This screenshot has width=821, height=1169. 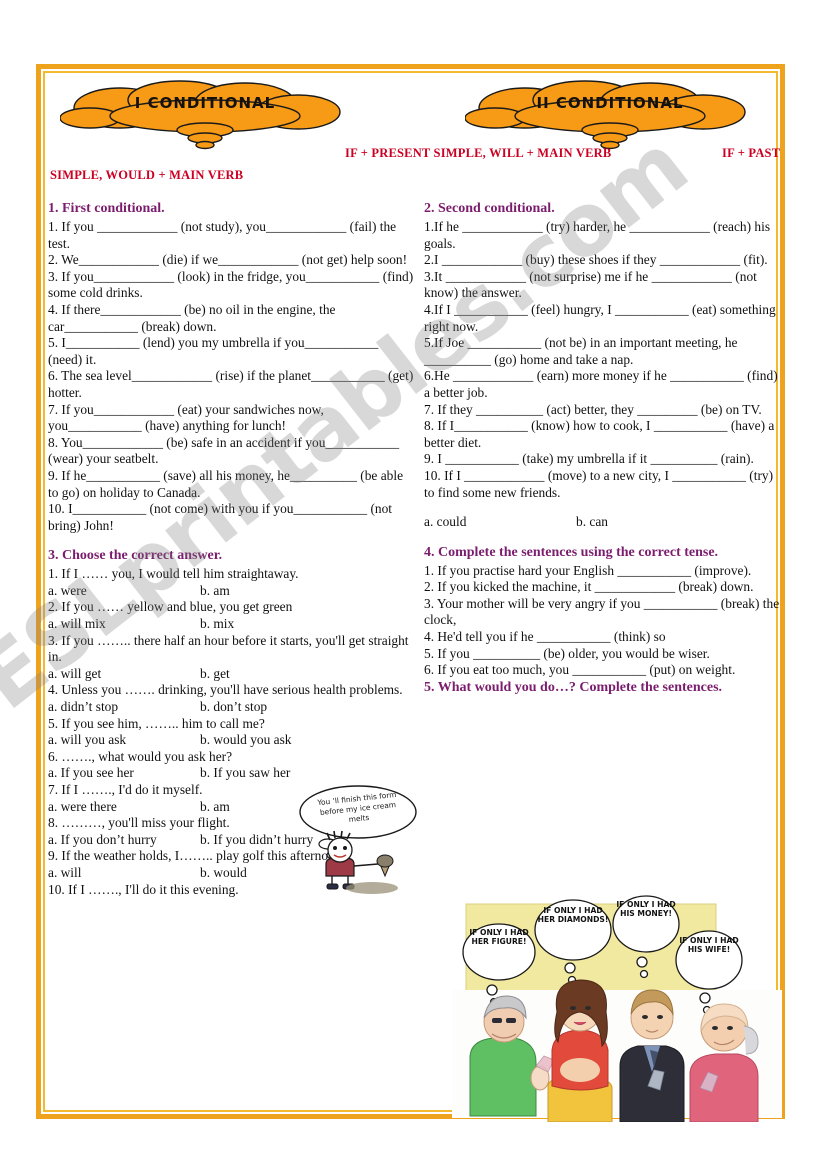 I want to click on cloud-banner-left: I CONDITIONAL, so click(x=205, y=114).